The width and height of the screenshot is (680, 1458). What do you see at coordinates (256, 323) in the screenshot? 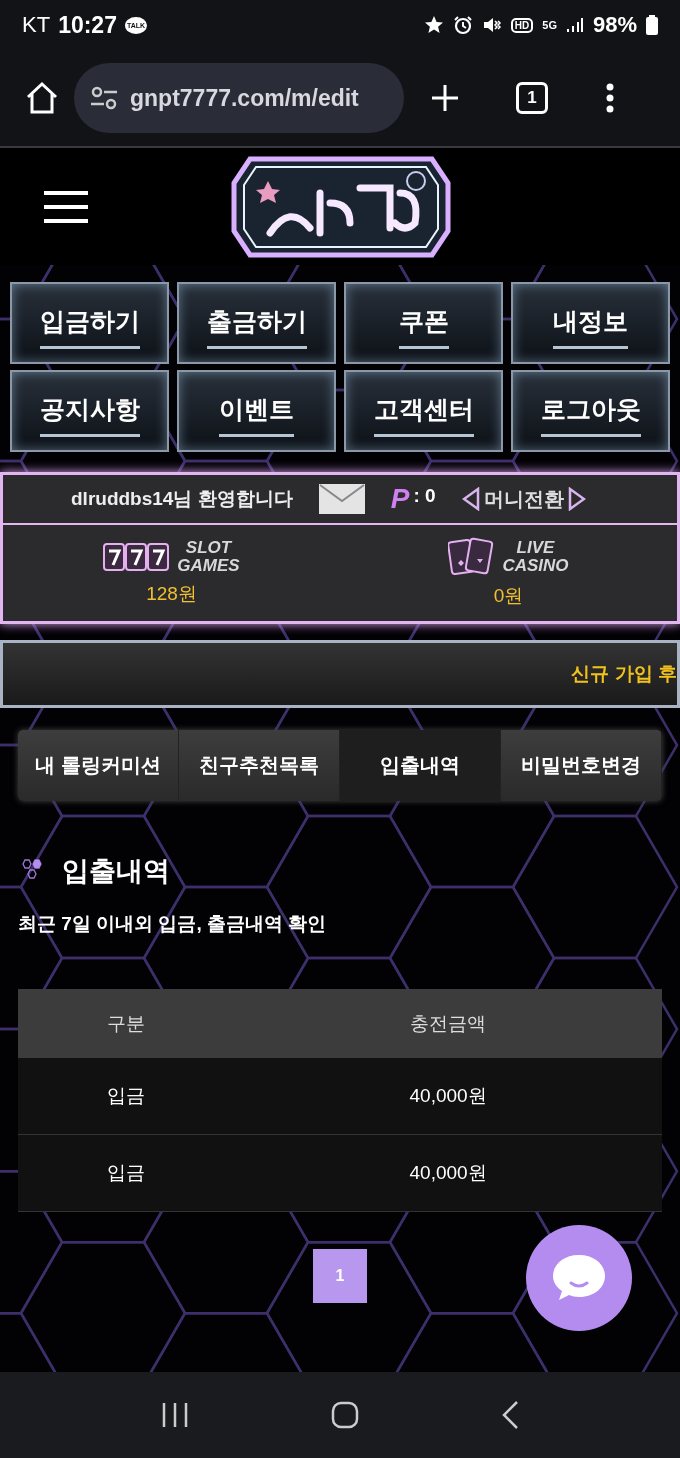
I see `menu-button: 출금하기` at bounding box center [256, 323].